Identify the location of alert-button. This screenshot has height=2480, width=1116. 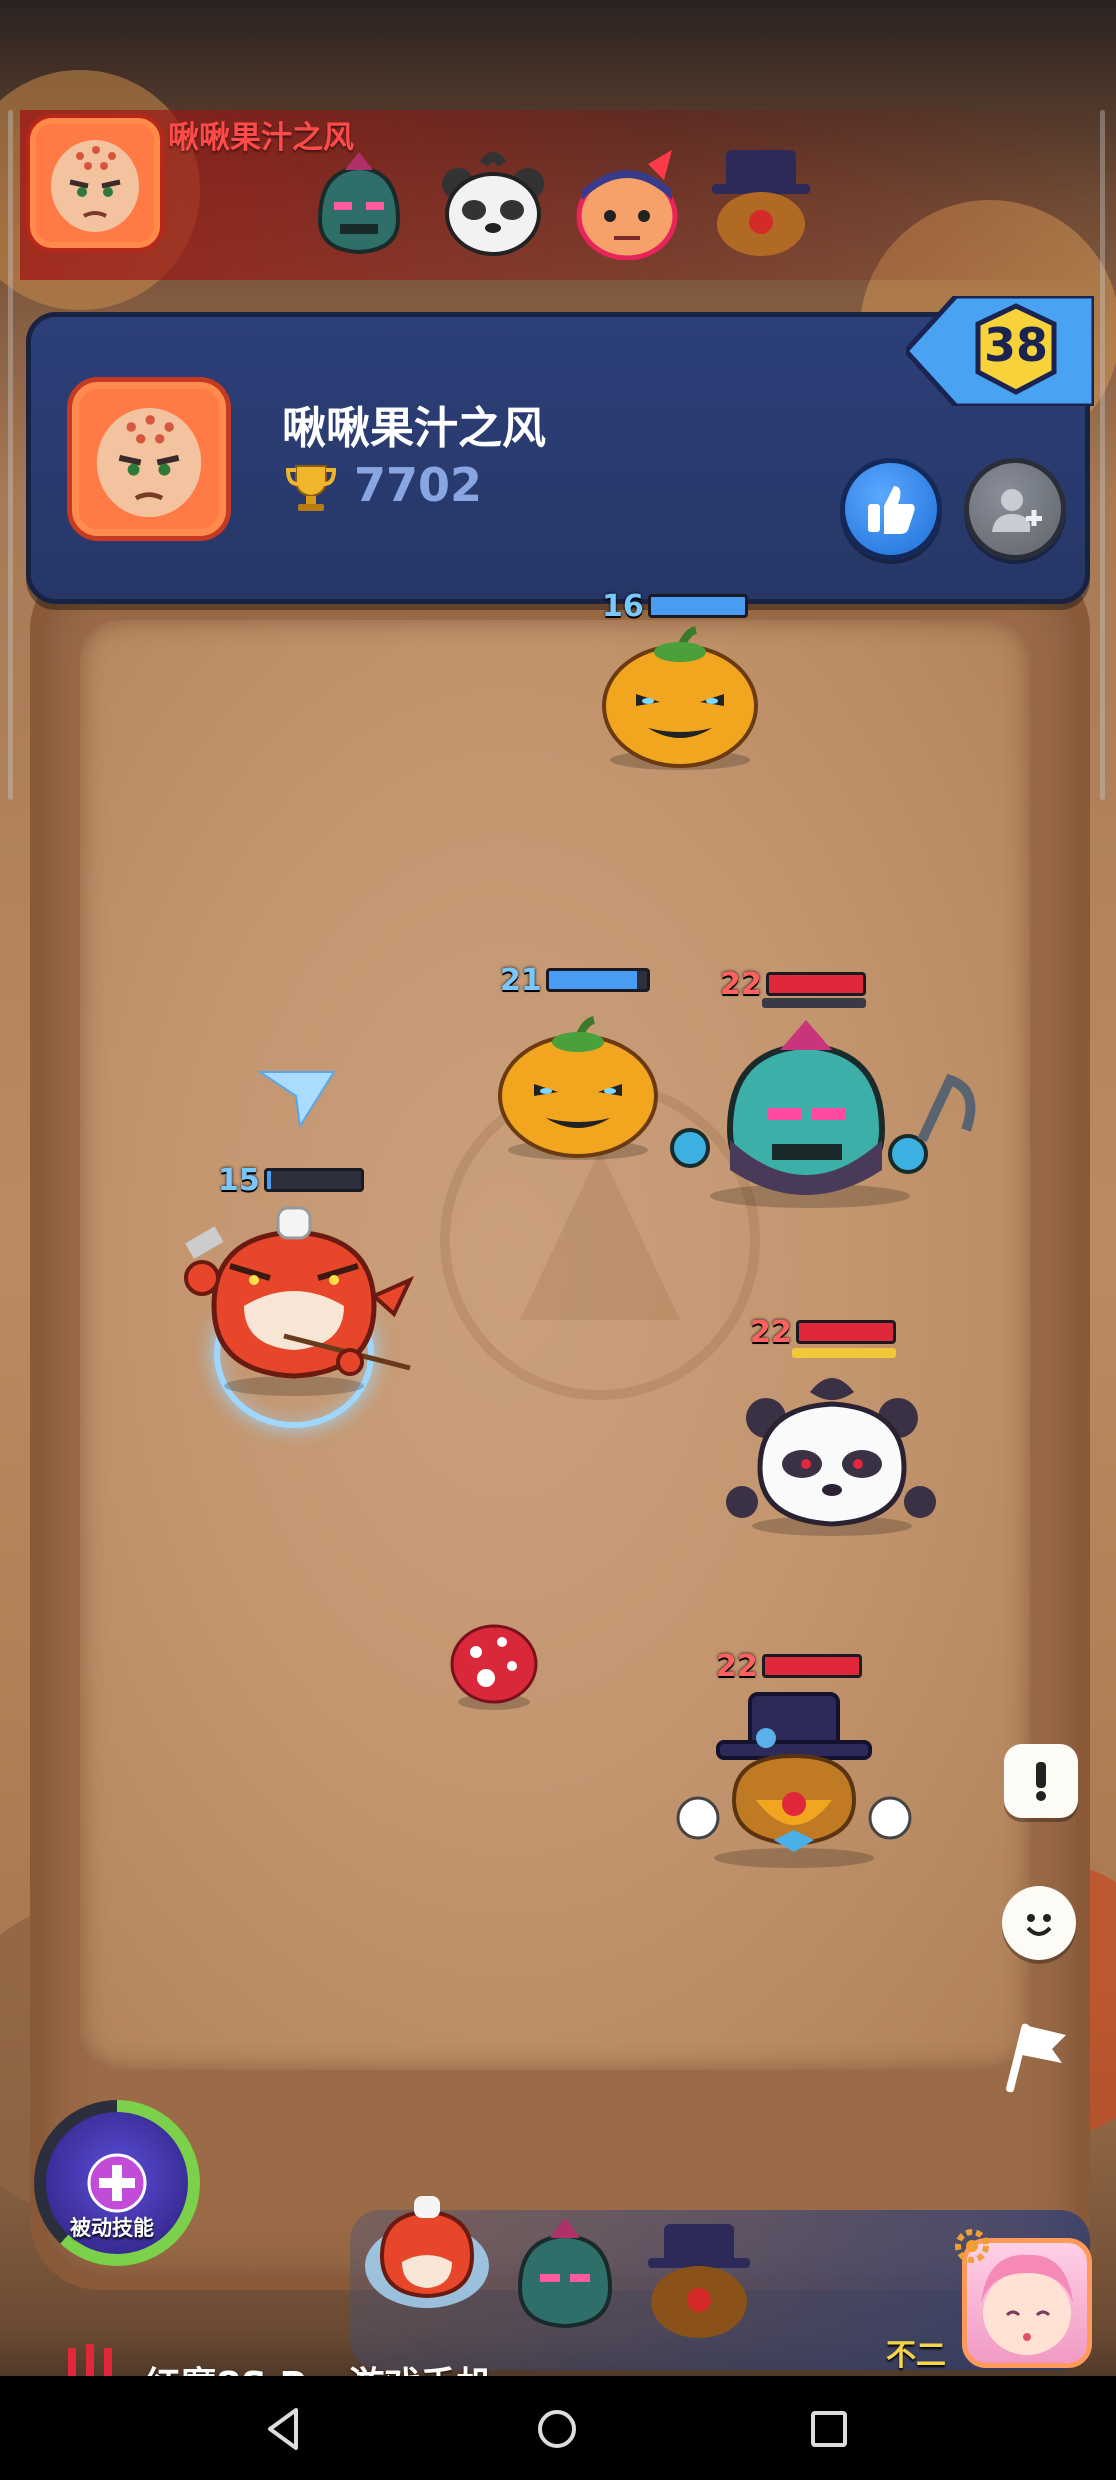
(1041, 1781).